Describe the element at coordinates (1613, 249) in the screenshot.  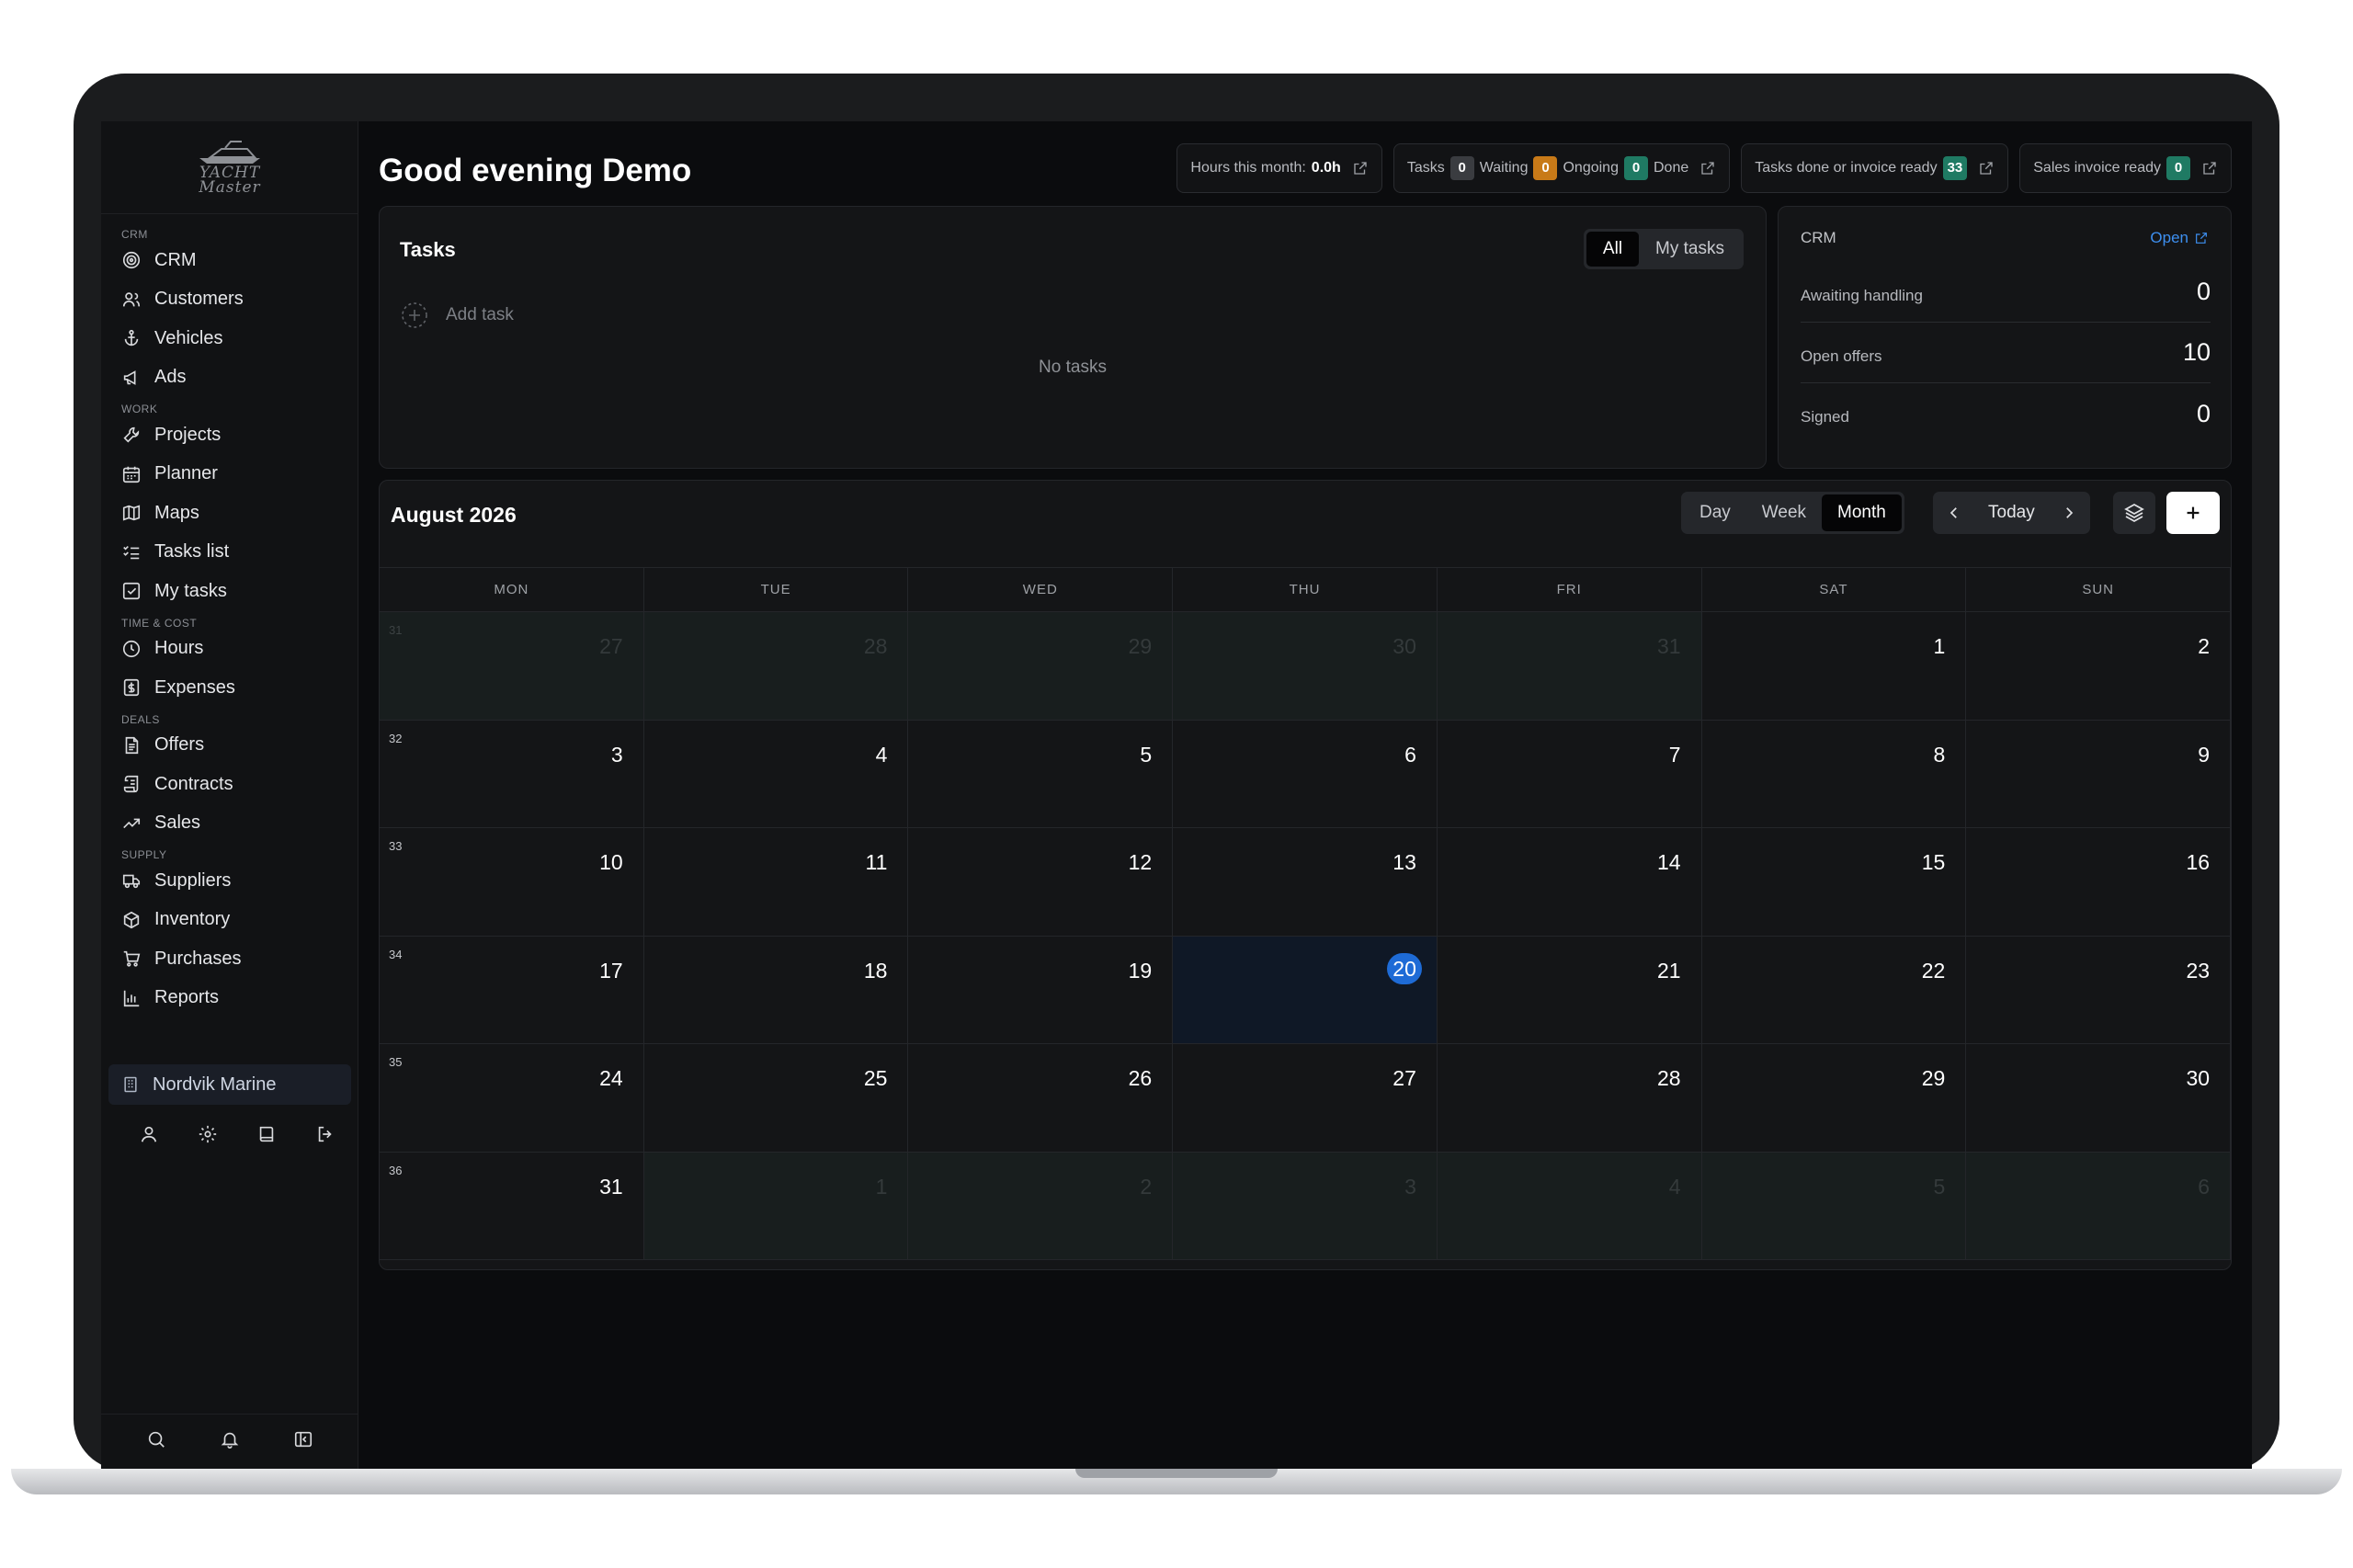
I see `filter-all-button: All` at that location.